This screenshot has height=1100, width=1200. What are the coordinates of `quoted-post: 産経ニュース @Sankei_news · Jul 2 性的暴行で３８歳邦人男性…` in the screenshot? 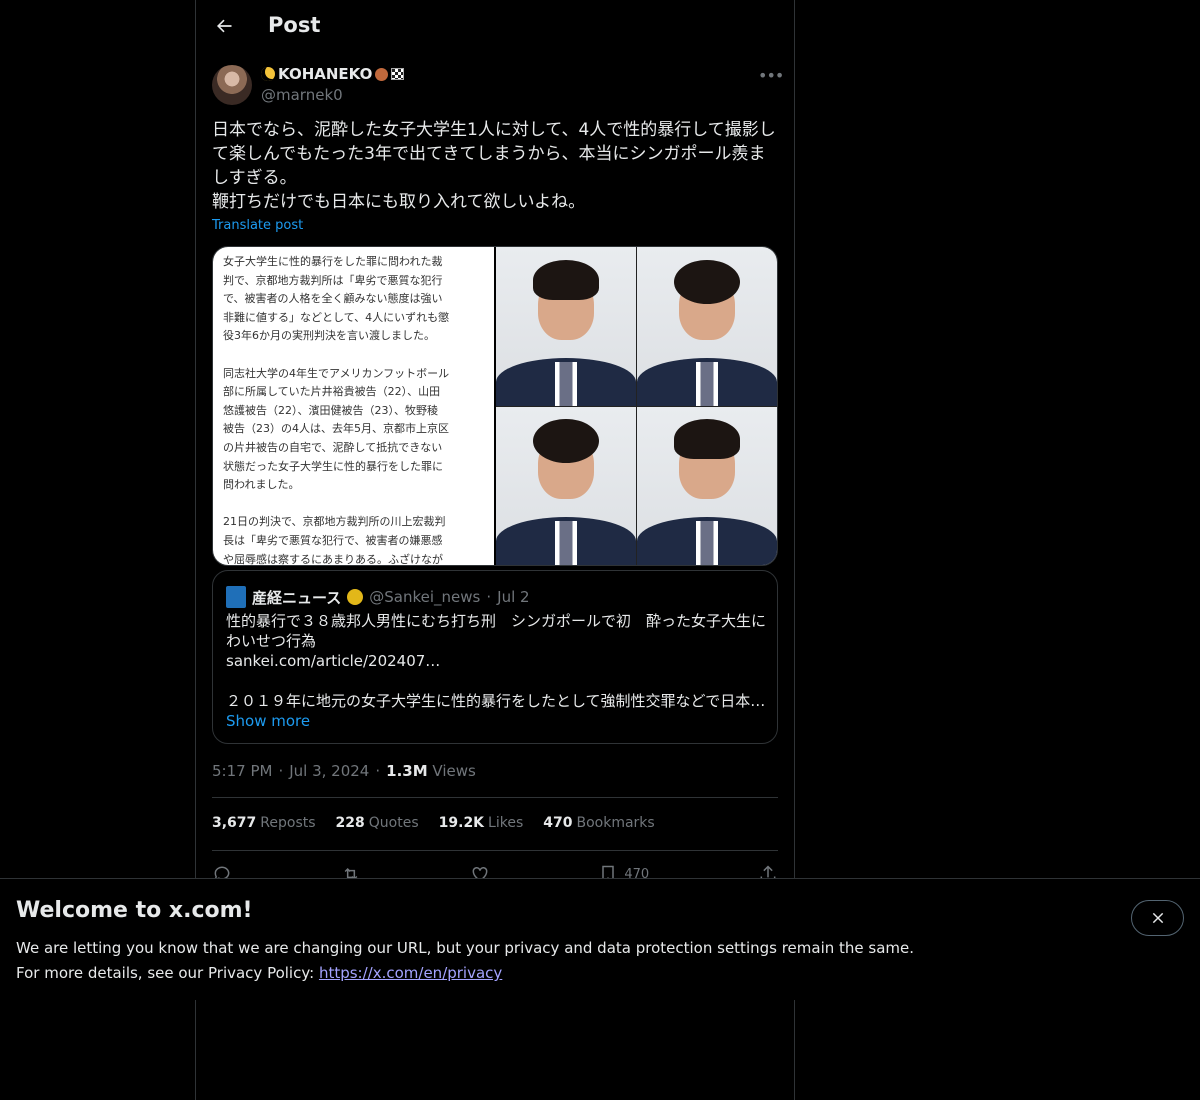 It's located at (495, 657).